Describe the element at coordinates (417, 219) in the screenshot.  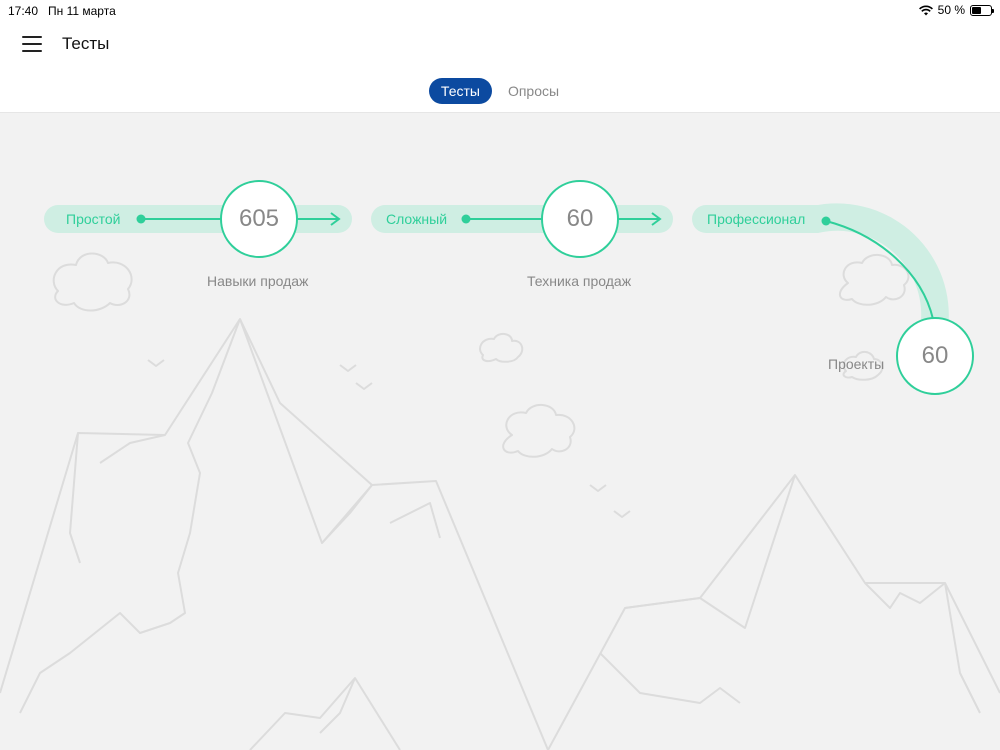
I see `track-level-label: Сложный` at that location.